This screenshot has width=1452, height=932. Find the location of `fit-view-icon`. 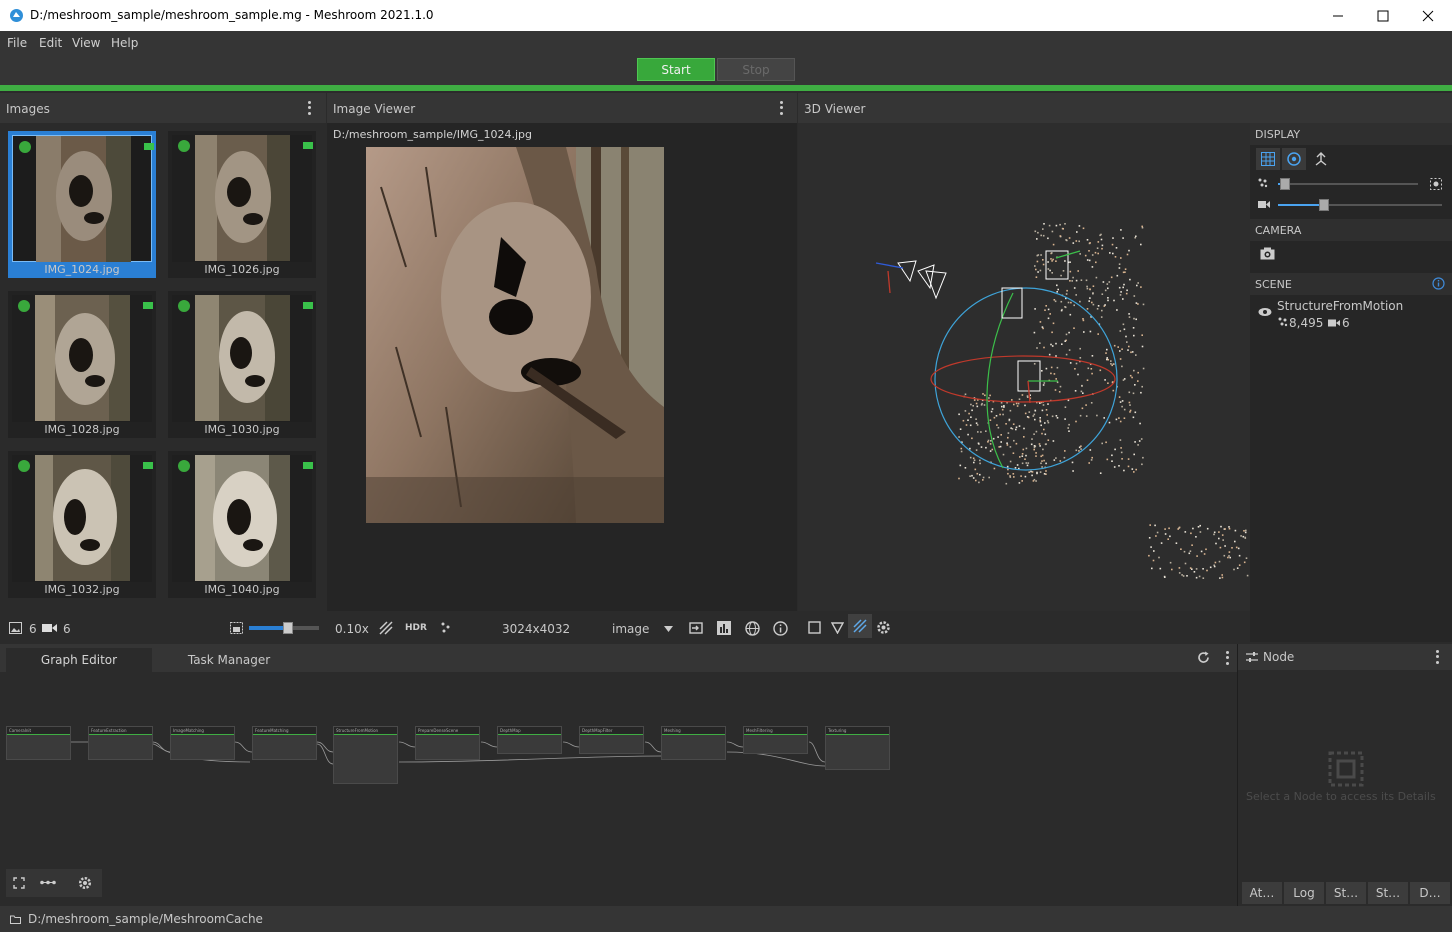

fit-view-icon is located at coordinates (19, 883).